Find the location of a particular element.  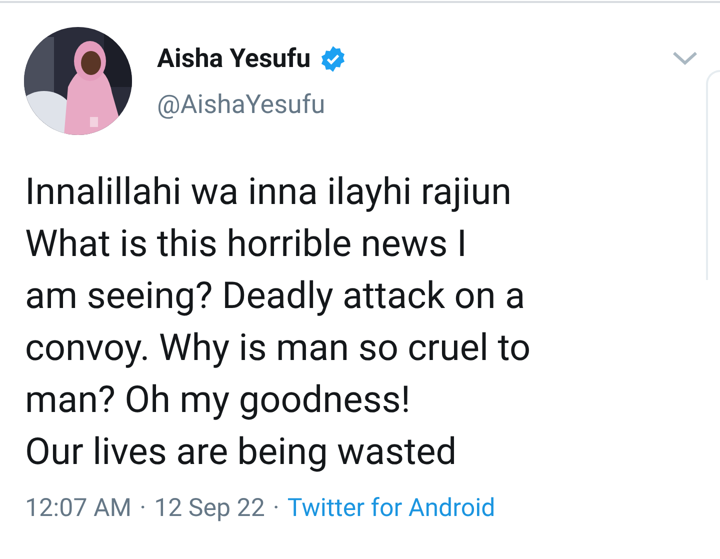

source-link: Twitter for Android is located at coordinates (391, 509).